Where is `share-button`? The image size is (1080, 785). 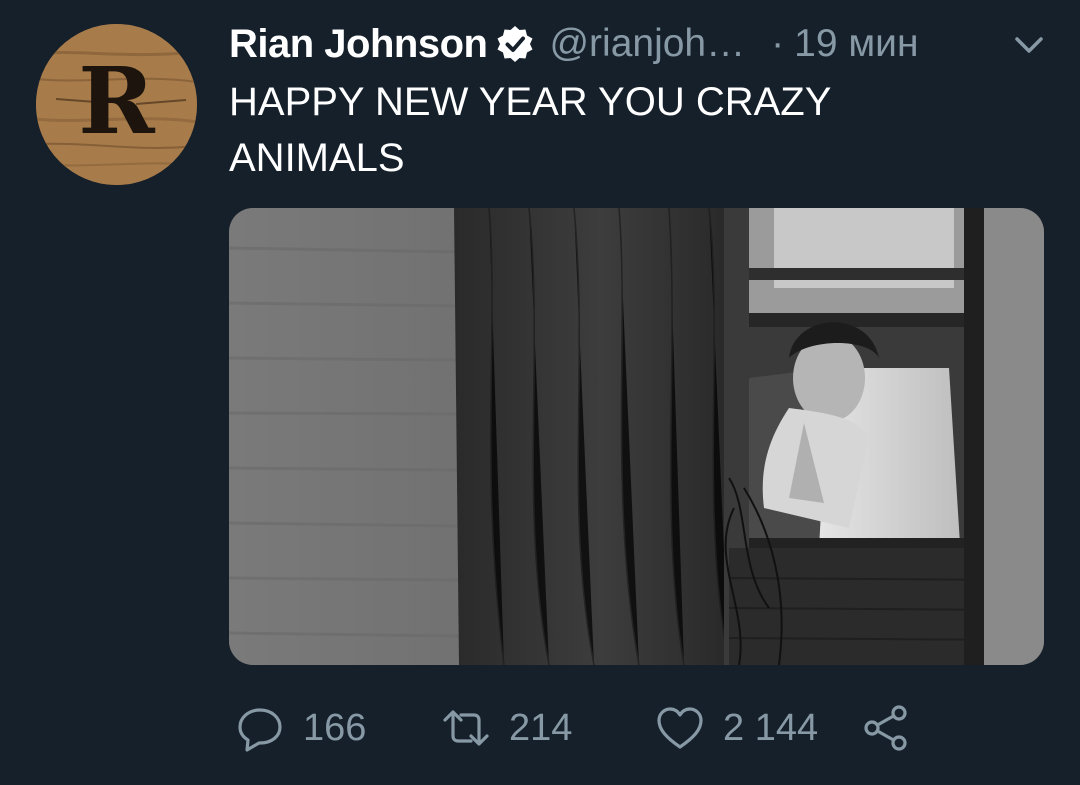
share-button is located at coordinates (886, 728).